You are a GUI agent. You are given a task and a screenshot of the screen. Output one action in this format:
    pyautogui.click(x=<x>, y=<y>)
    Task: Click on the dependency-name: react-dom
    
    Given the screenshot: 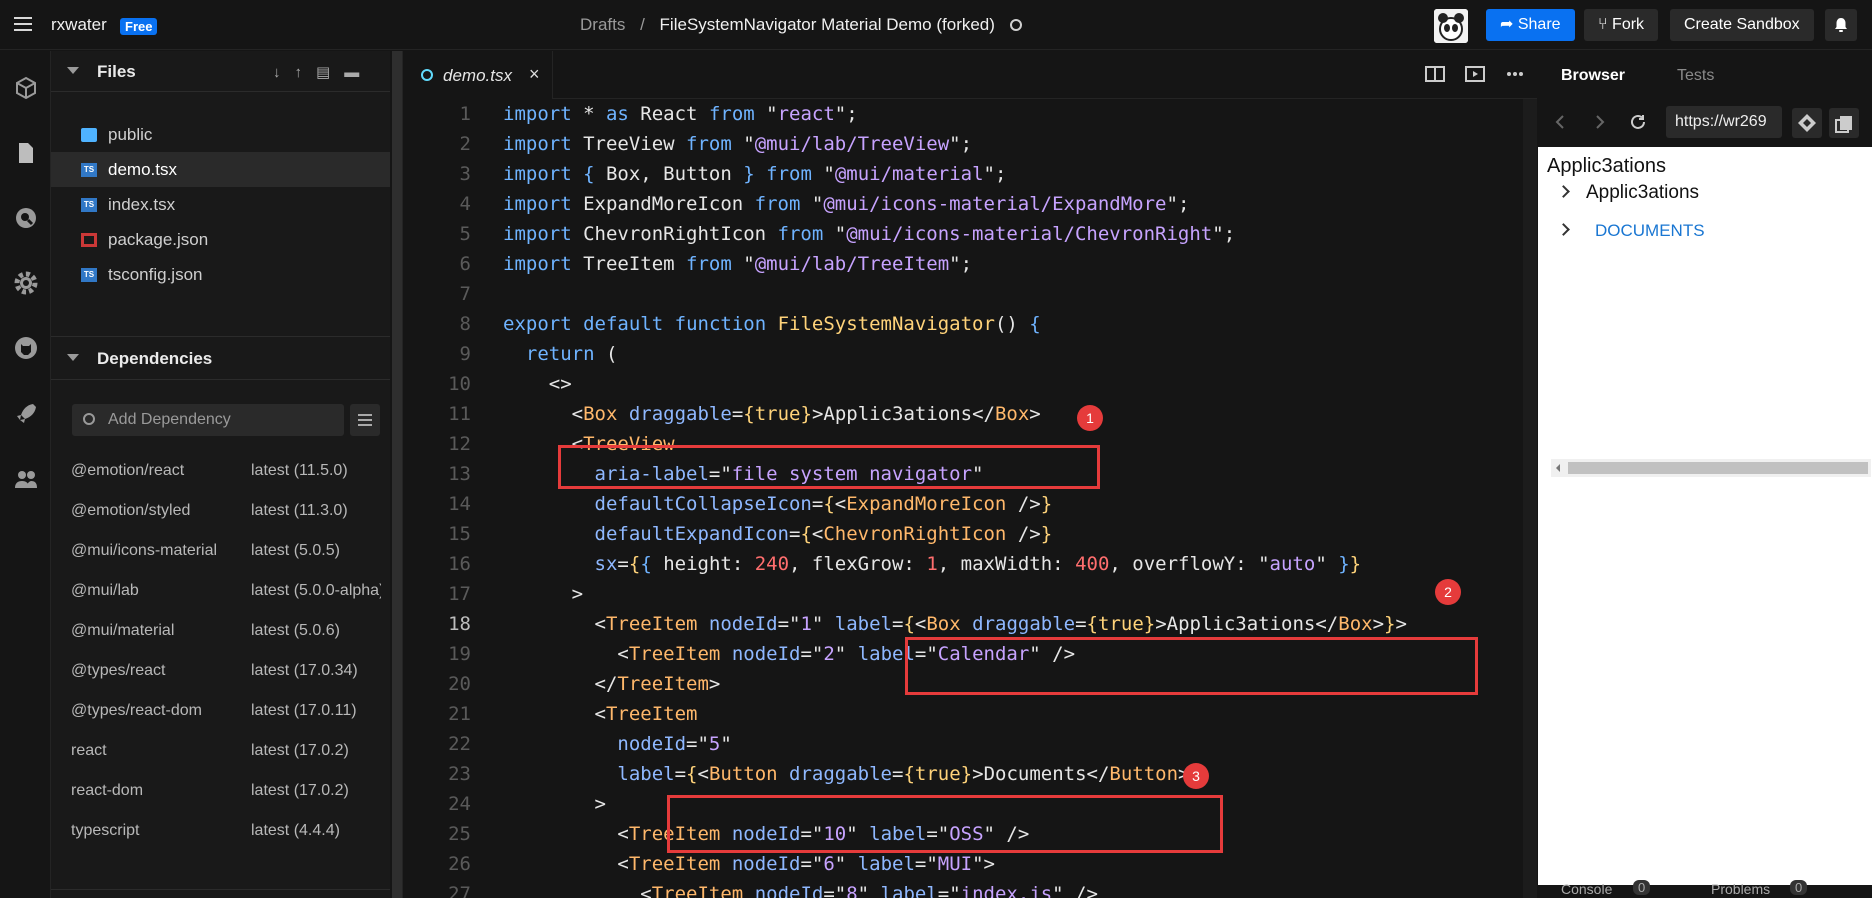 What is the action you would take?
    pyautogui.click(x=107, y=790)
    